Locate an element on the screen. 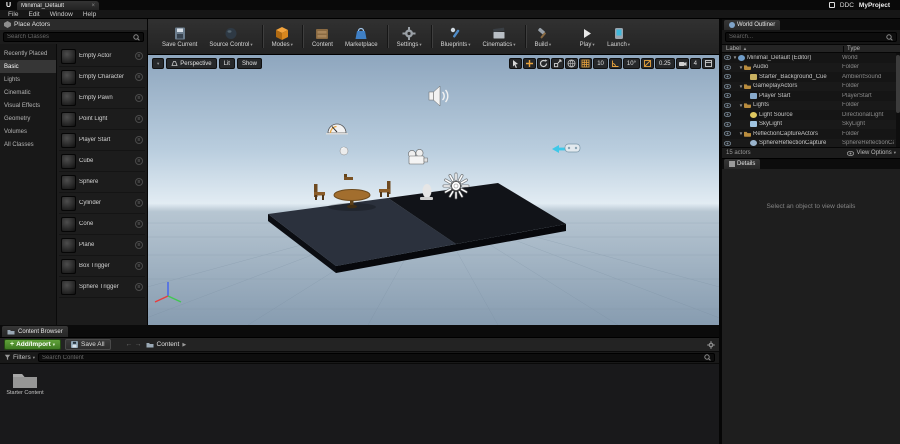 The image size is (900, 444). search-classes-input is located at coordinates (69, 37).